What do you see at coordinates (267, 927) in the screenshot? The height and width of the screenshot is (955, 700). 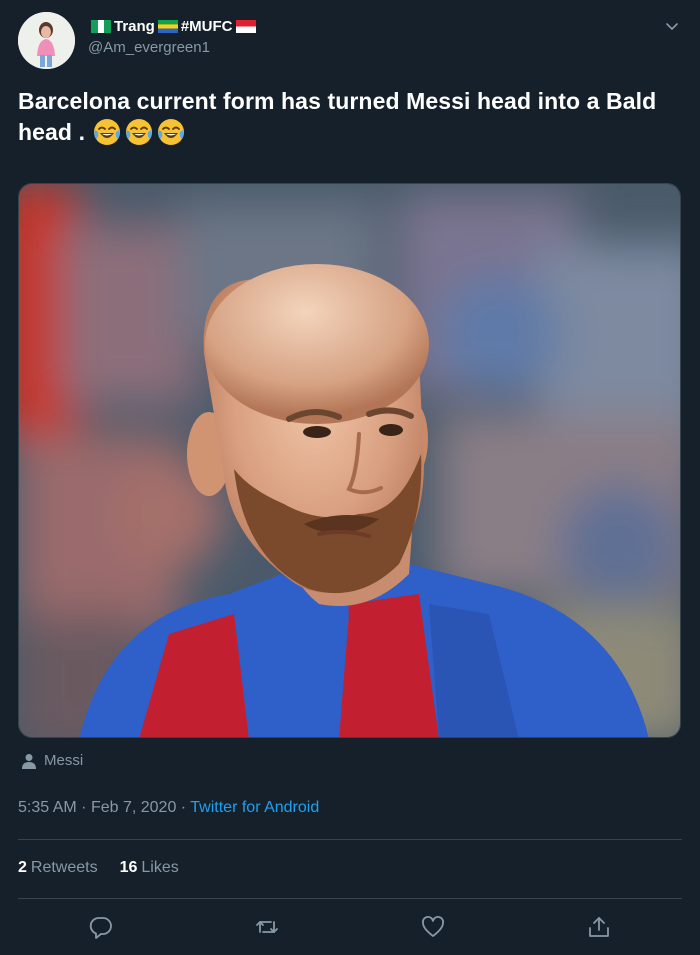 I see `retweet-icon` at bounding box center [267, 927].